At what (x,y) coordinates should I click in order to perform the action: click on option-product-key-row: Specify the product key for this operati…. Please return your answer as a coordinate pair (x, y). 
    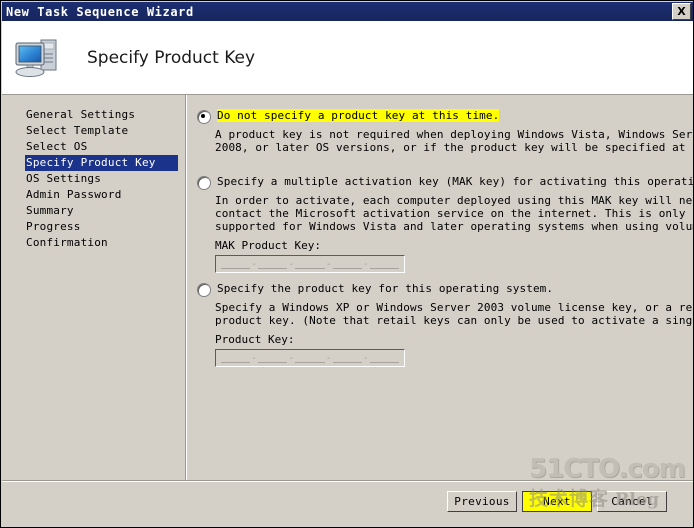
    Looking at the image, I should click on (445, 289).